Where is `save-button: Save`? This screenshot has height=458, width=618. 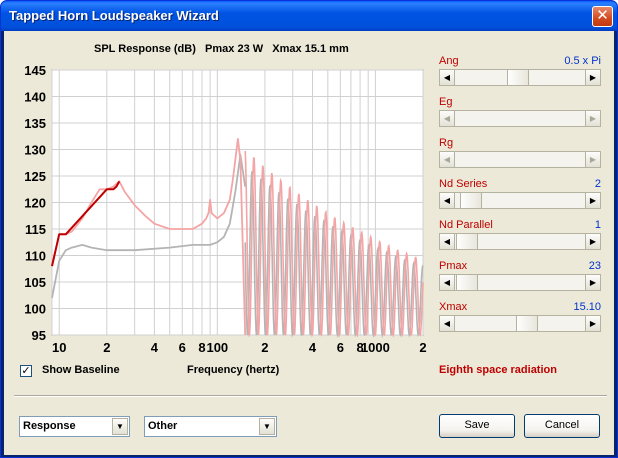 save-button: Save is located at coordinates (477, 426).